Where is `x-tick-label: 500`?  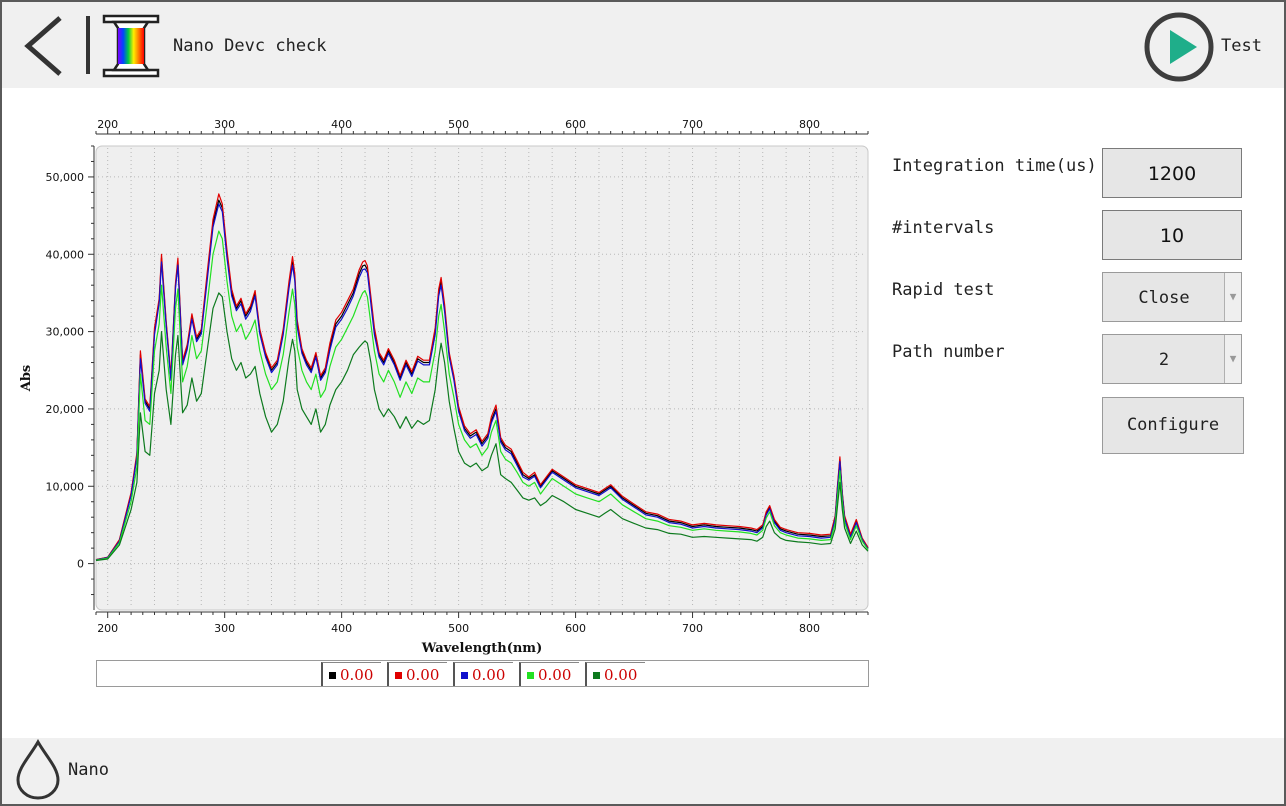
x-tick-label: 500 is located at coordinates (458, 628).